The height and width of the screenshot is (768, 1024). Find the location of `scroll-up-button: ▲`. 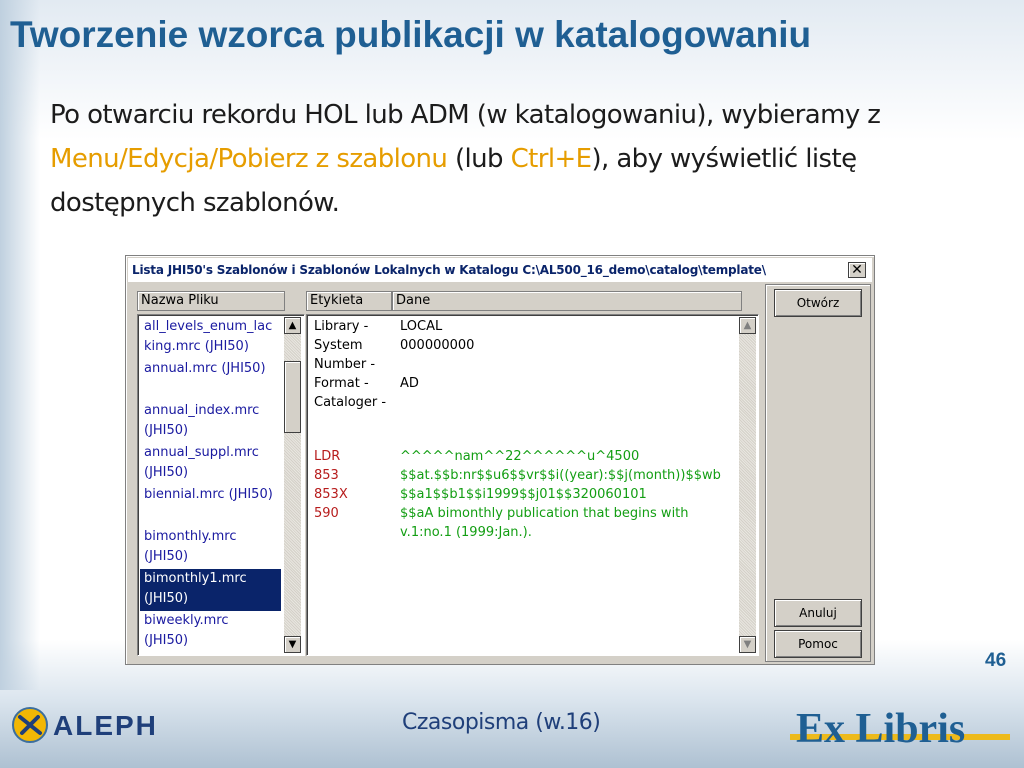

scroll-up-button: ▲ is located at coordinates (292, 325).